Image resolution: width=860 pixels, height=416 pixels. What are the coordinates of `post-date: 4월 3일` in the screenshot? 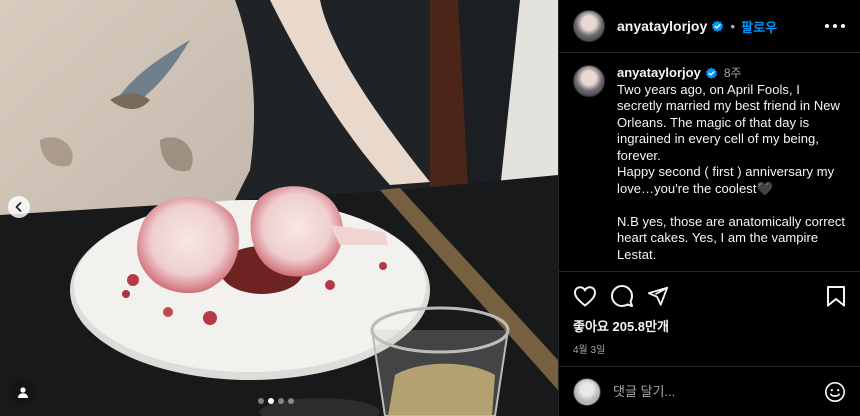 It's located at (709, 348).